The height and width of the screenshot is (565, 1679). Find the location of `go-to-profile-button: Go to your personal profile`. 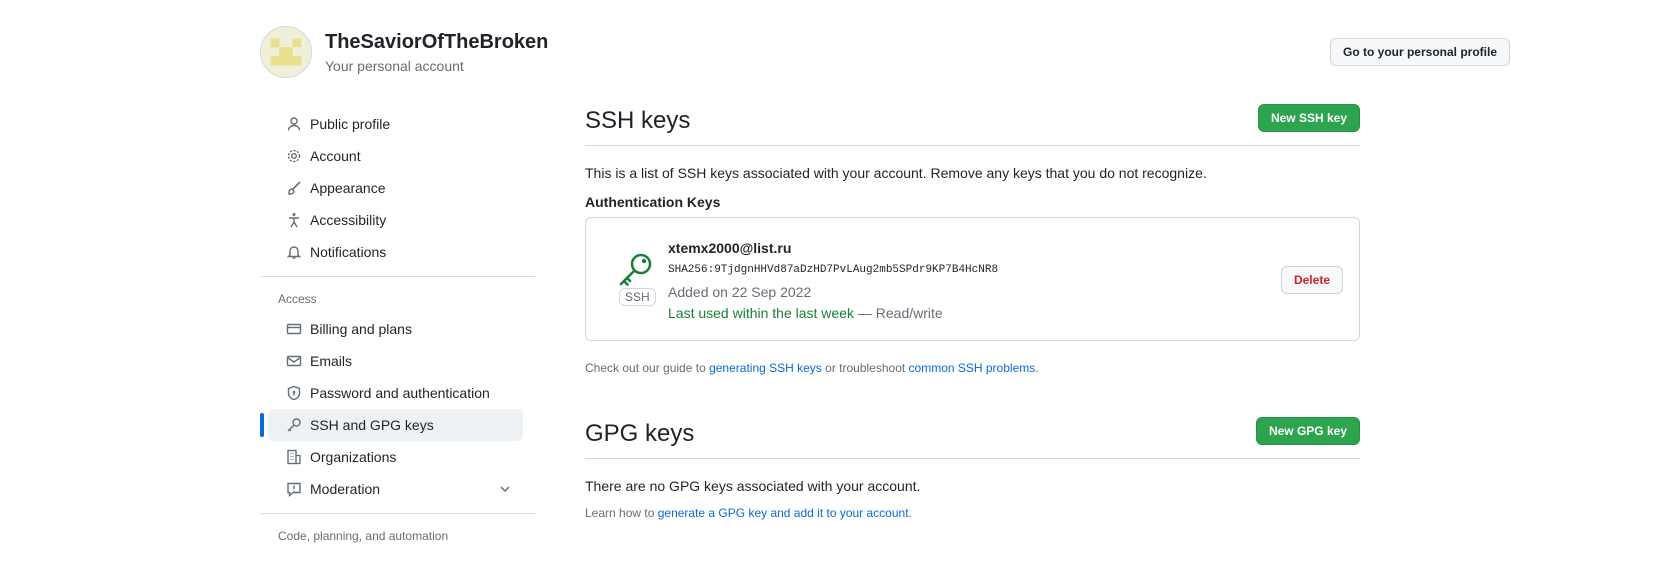

go-to-profile-button: Go to your personal profile is located at coordinates (1419, 52).